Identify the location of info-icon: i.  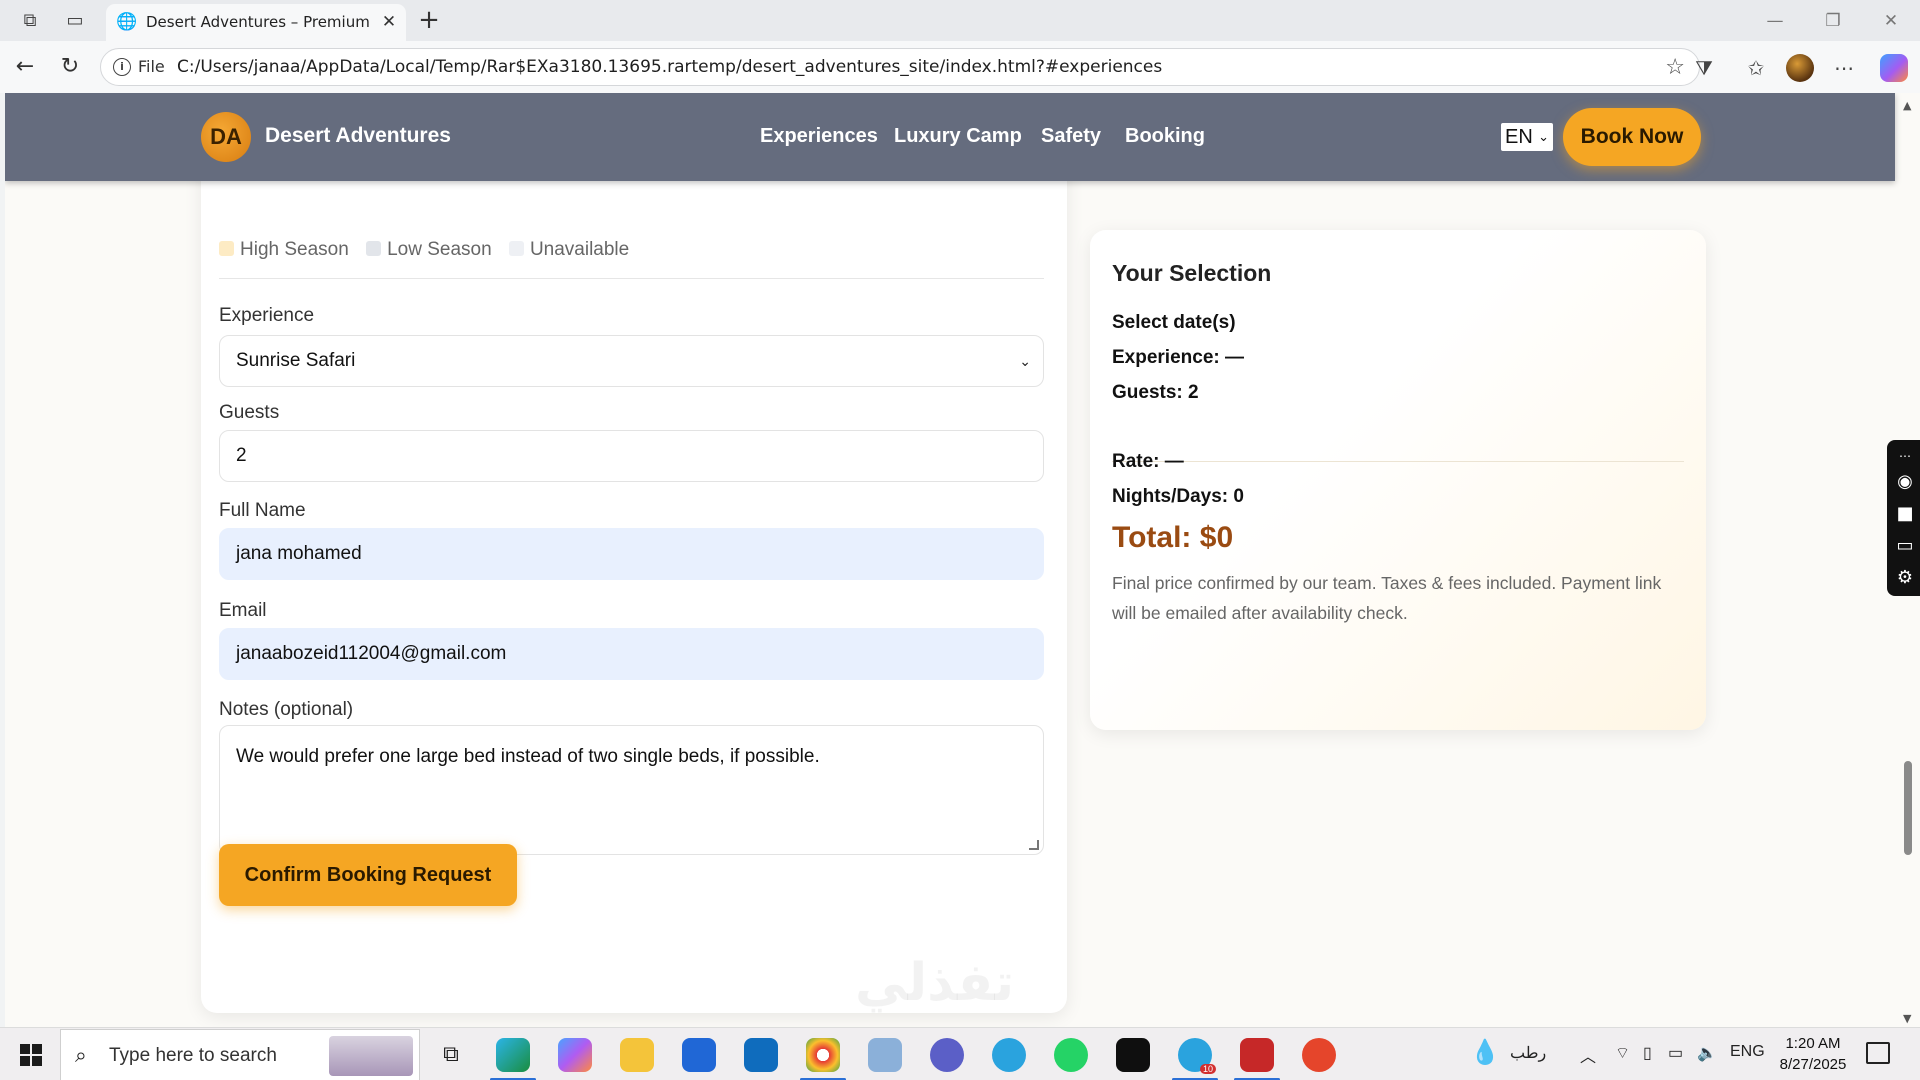
(122, 67).